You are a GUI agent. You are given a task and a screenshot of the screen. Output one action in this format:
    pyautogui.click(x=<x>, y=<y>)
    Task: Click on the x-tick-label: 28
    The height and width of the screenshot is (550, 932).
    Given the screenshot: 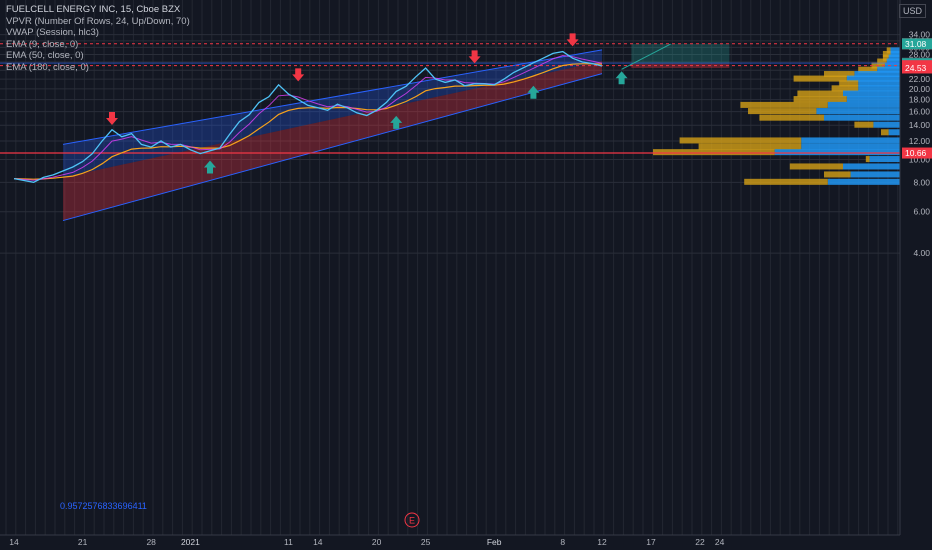 What is the action you would take?
    pyautogui.click(x=151, y=542)
    